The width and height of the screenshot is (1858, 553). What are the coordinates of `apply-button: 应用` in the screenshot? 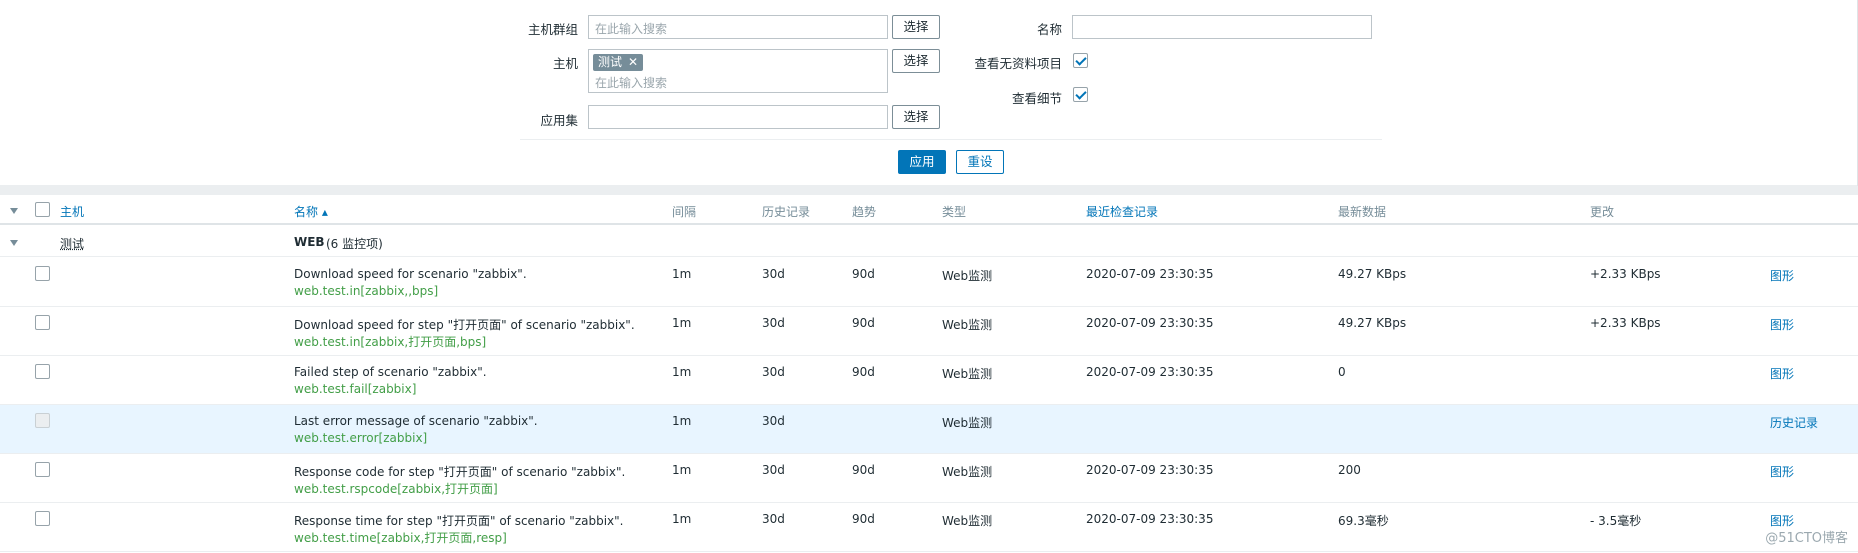 It's located at (922, 162).